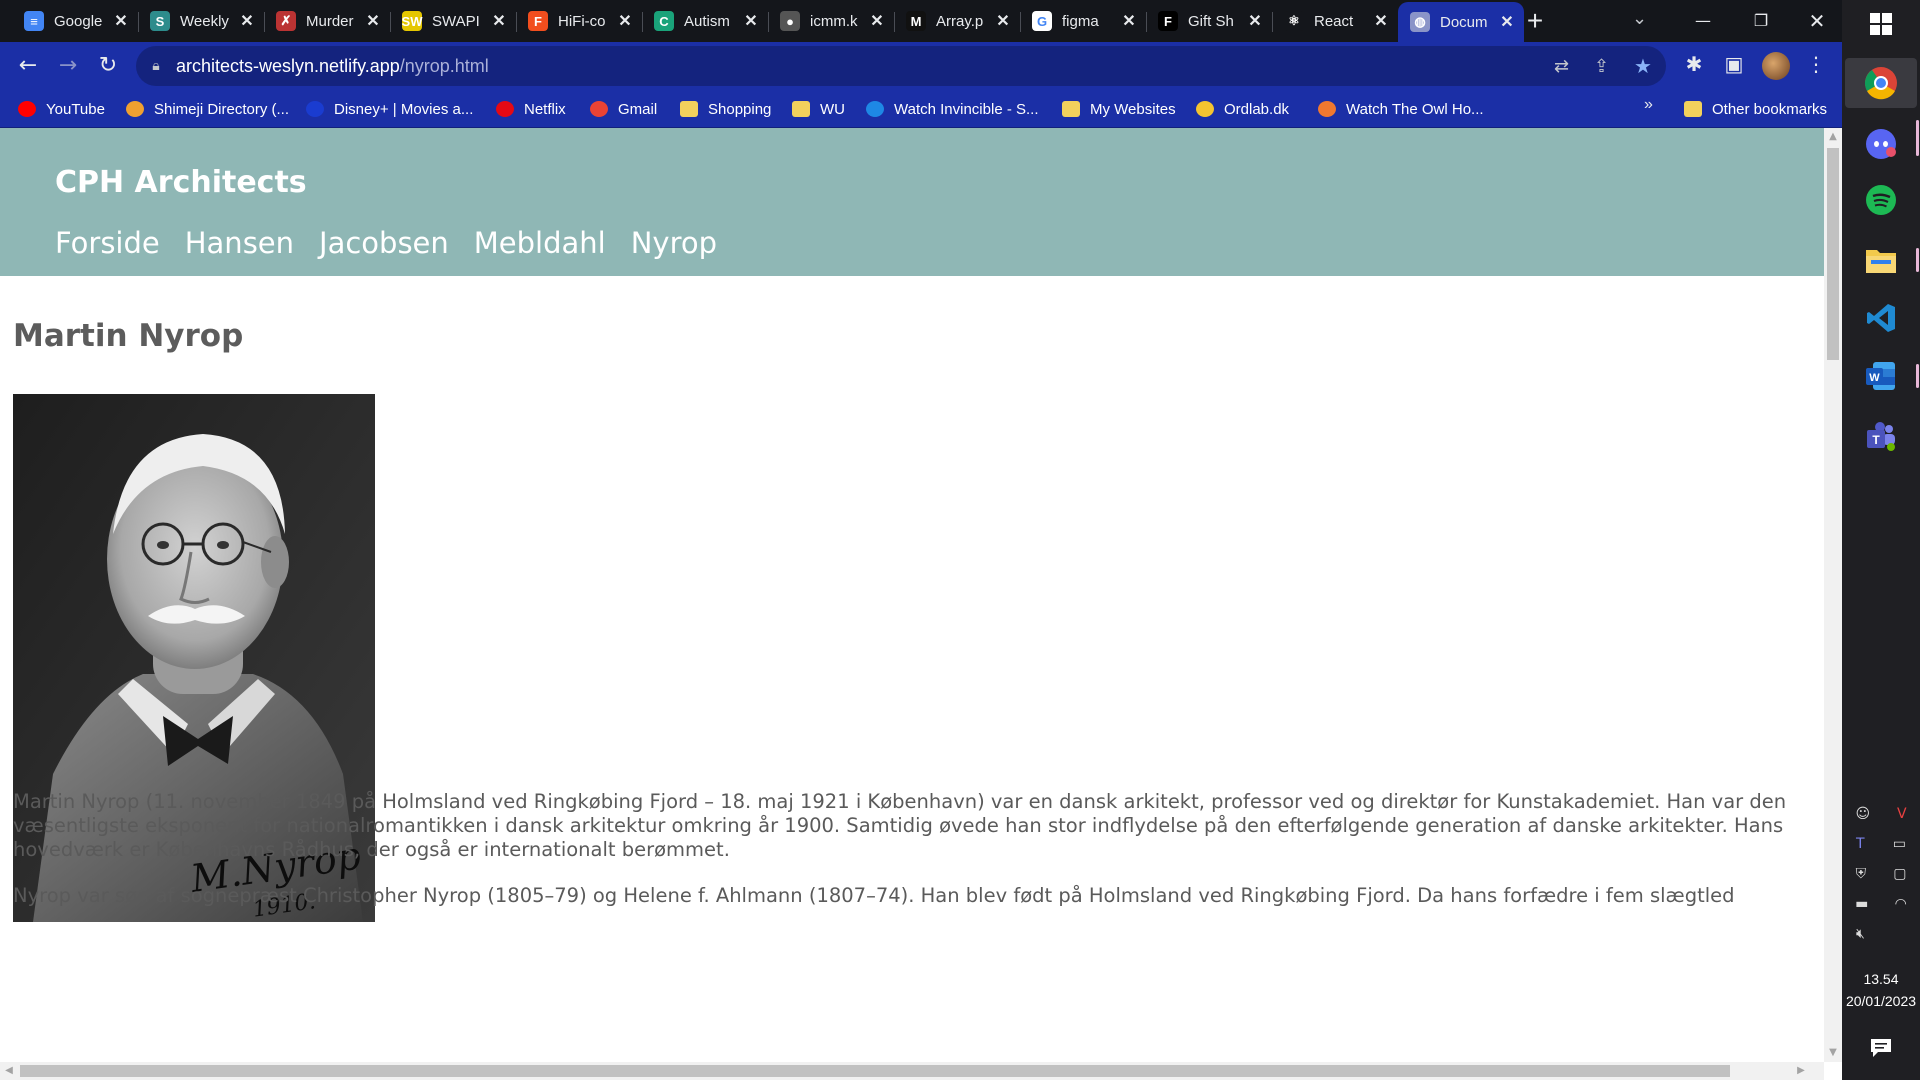  Describe the element at coordinates (108, 66) in the screenshot. I see `reload-icon: ↻` at that location.